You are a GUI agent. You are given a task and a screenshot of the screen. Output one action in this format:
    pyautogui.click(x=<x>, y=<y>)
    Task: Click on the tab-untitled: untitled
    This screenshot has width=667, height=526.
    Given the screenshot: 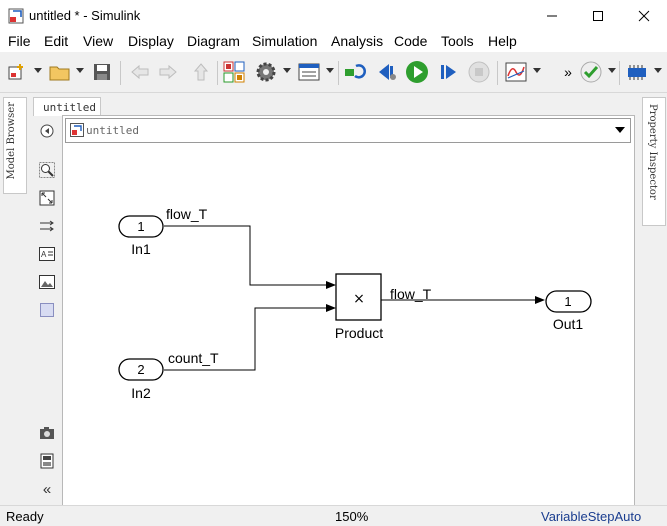 What is the action you would take?
    pyautogui.click(x=67, y=106)
    